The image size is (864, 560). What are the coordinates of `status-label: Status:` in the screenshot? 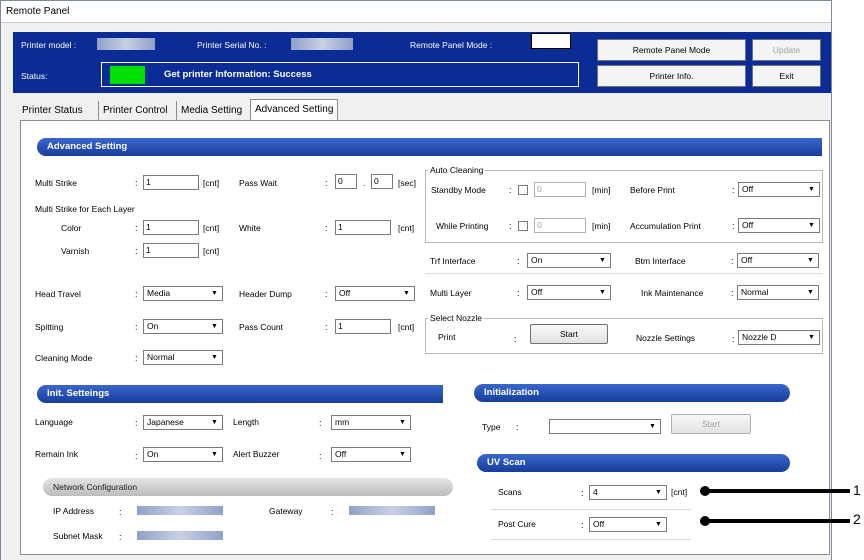 It's located at (34, 76).